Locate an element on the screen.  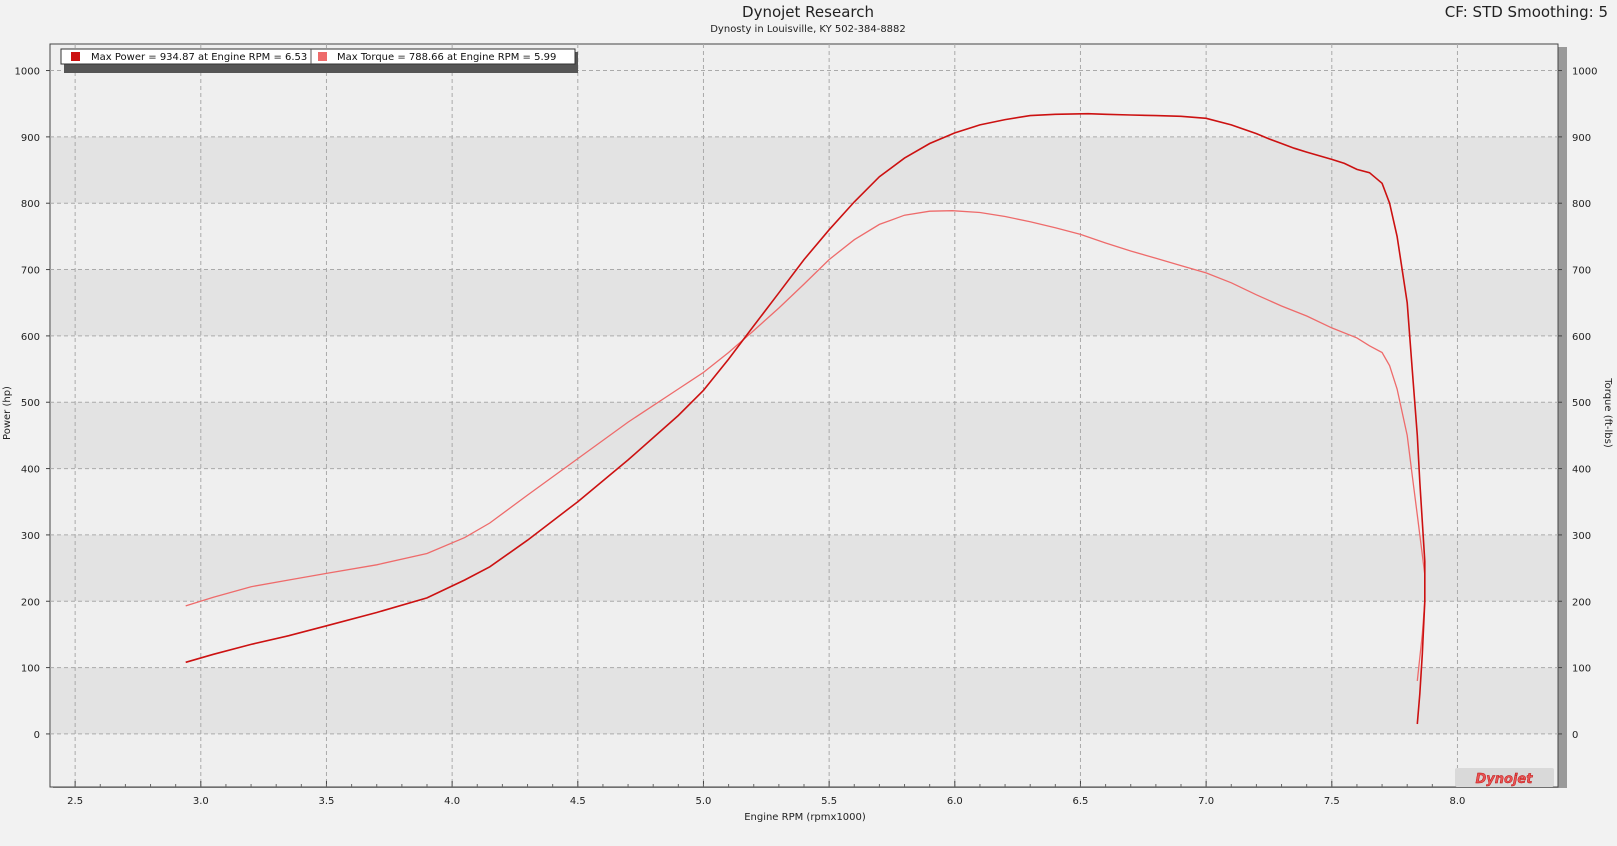
y-tick-left: 800 is located at coordinates (30, 204).